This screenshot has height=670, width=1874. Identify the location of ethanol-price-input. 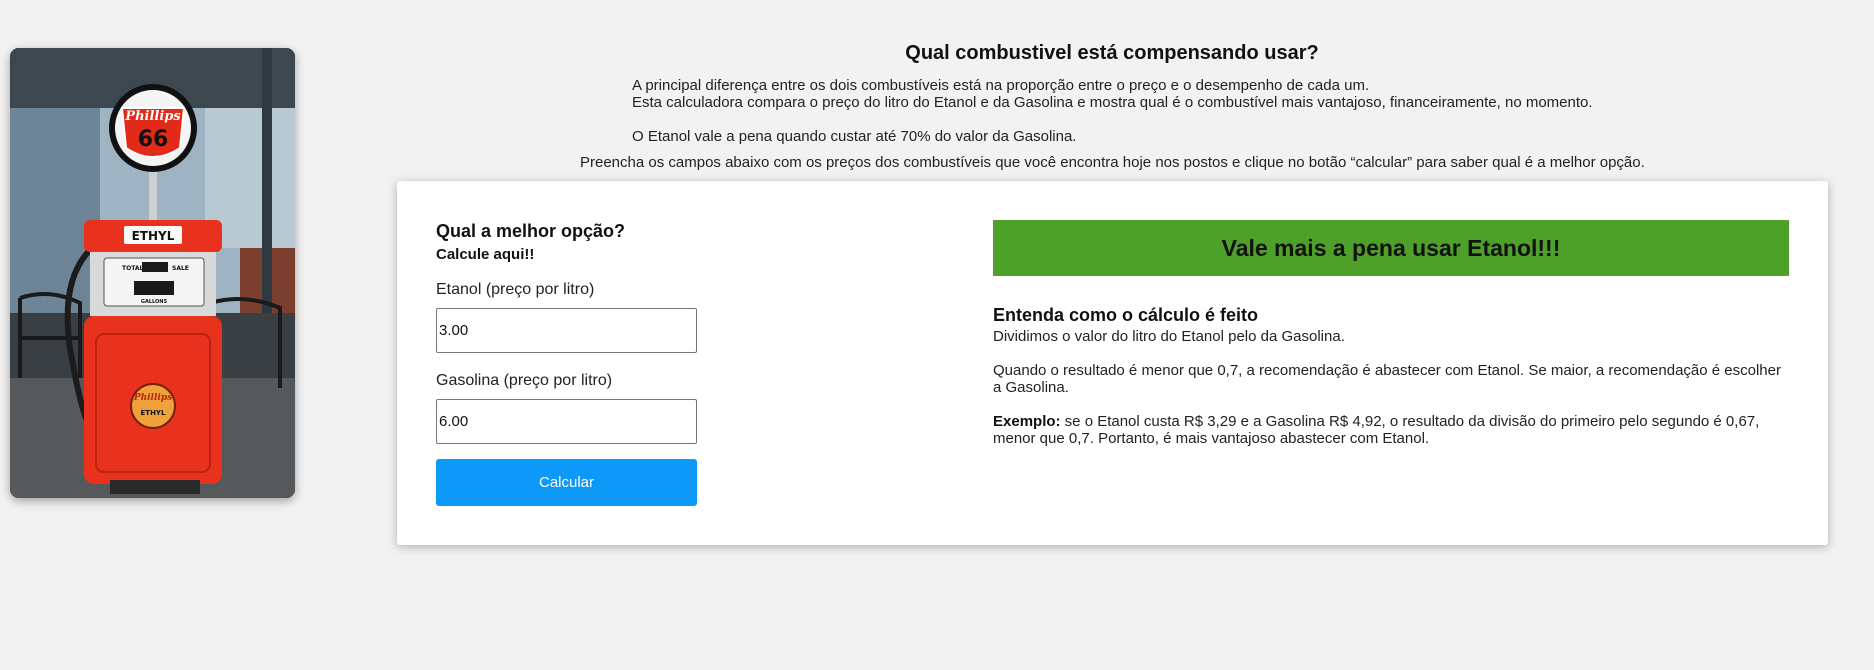
(566, 330).